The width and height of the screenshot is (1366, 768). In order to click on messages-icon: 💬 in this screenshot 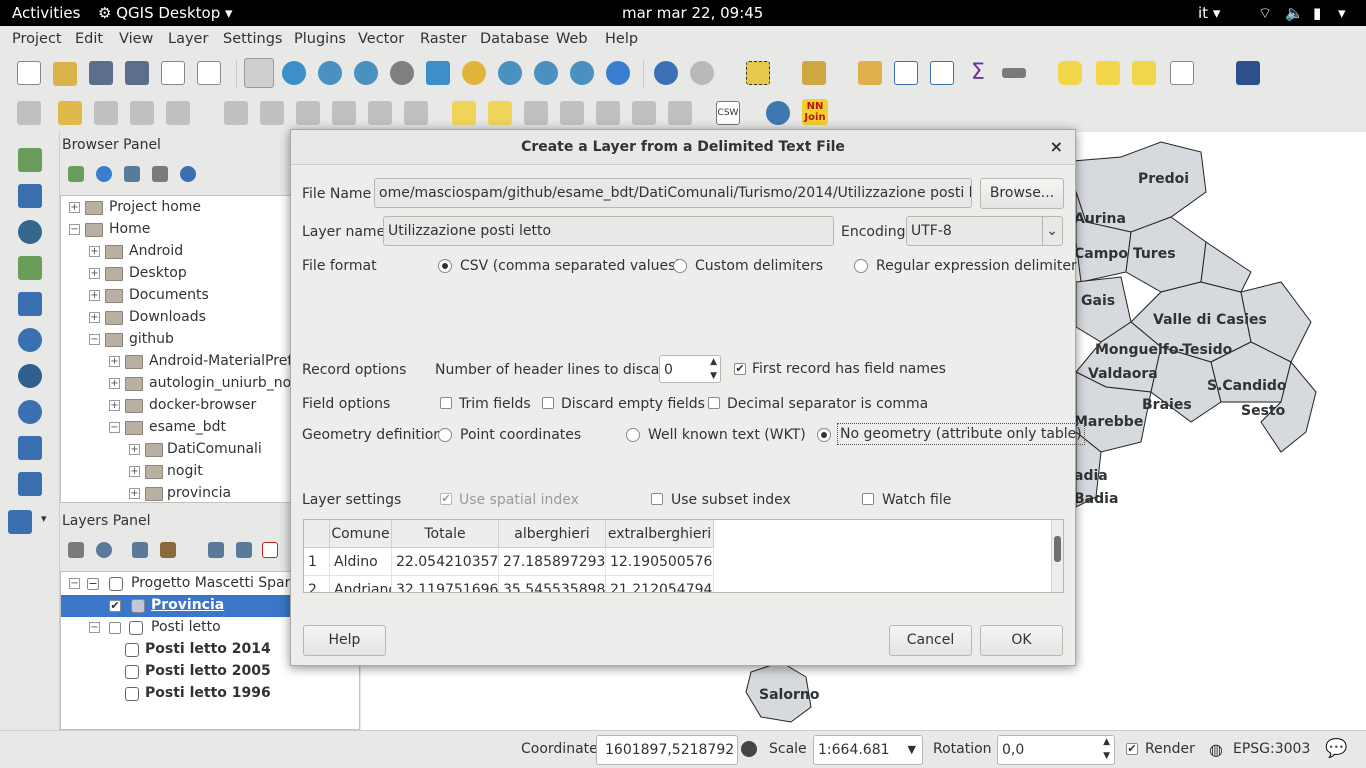, I will do `click(1336, 748)`.